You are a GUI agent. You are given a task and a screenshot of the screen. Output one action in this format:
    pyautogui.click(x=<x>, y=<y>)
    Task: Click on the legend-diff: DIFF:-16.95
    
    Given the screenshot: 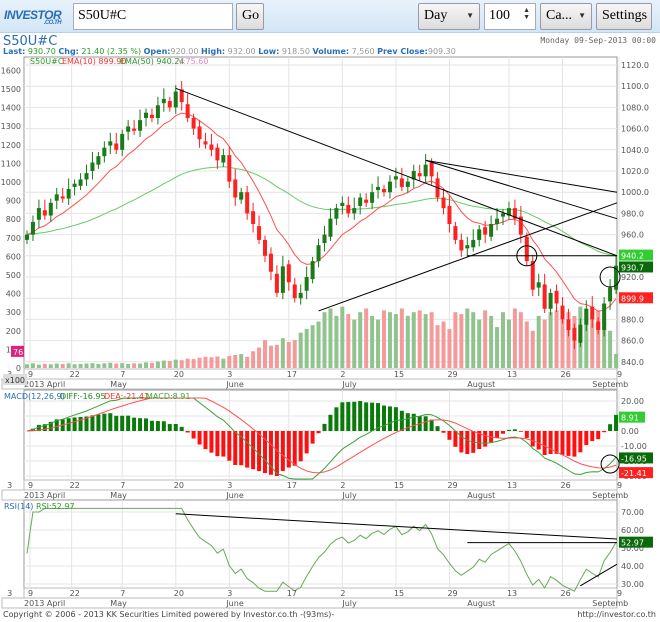 What is the action you would take?
    pyautogui.click(x=83, y=396)
    